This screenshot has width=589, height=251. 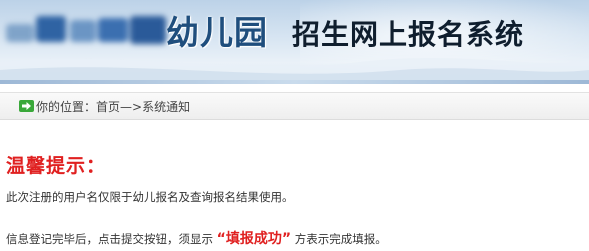 What do you see at coordinates (340, 239) in the screenshot?
I see `notice-line-2-after: 方表示完成填报。` at bounding box center [340, 239].